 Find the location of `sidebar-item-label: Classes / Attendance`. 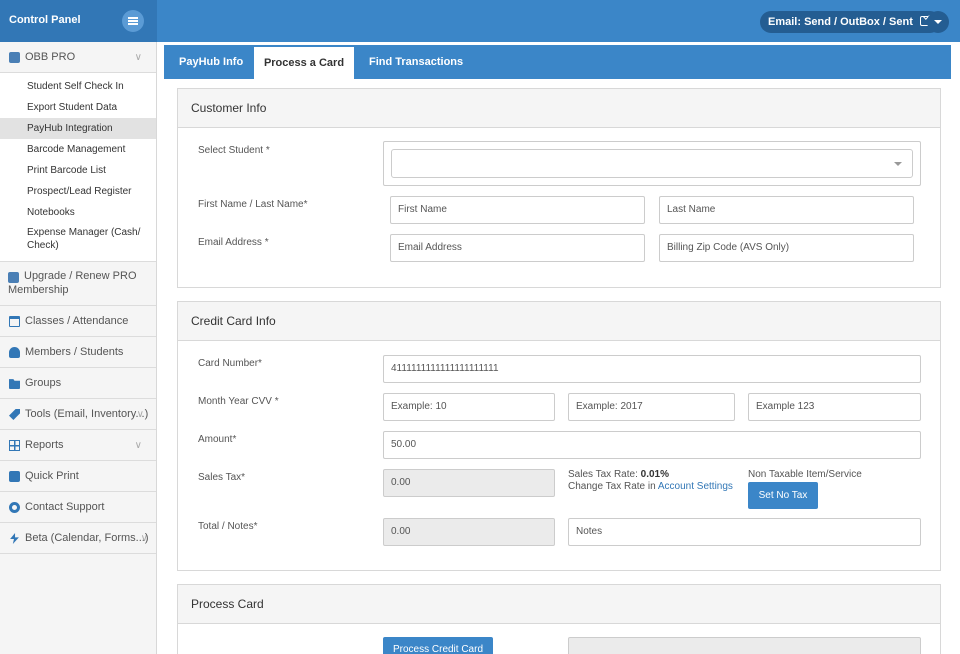

sidebar-item-label: Classes / Attendance is located at coordinates (77, 321).